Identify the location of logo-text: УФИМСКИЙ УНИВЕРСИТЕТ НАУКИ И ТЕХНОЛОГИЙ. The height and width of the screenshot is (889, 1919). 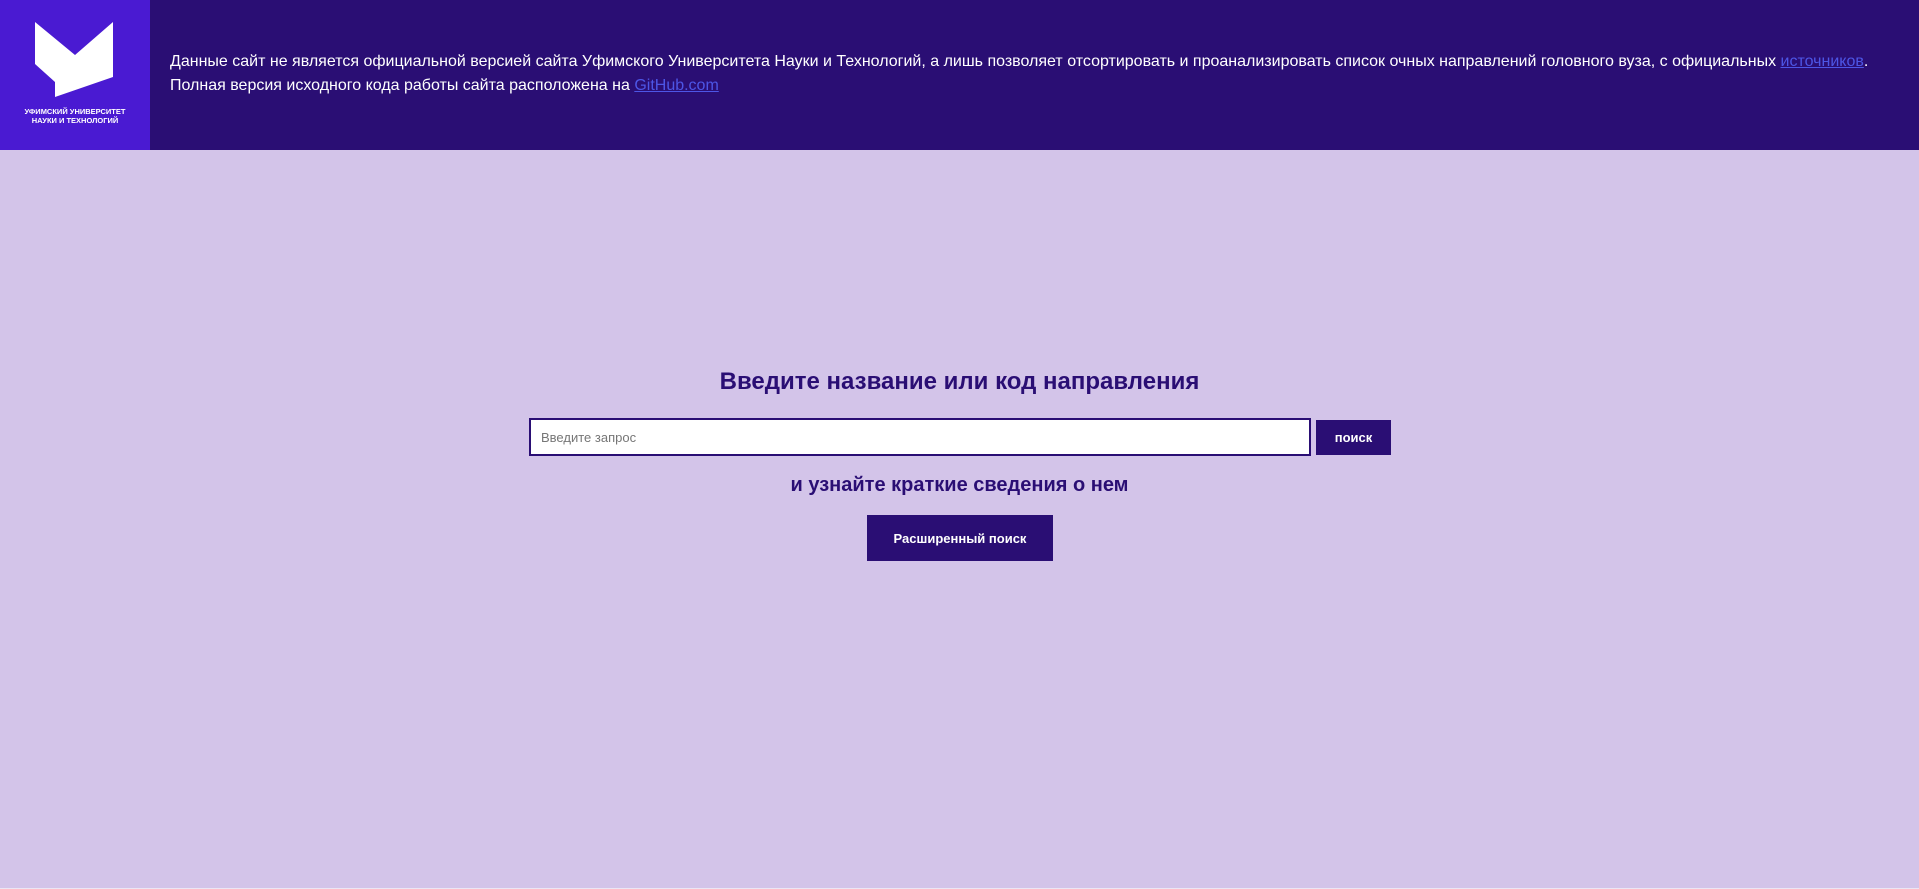
(75, 116).